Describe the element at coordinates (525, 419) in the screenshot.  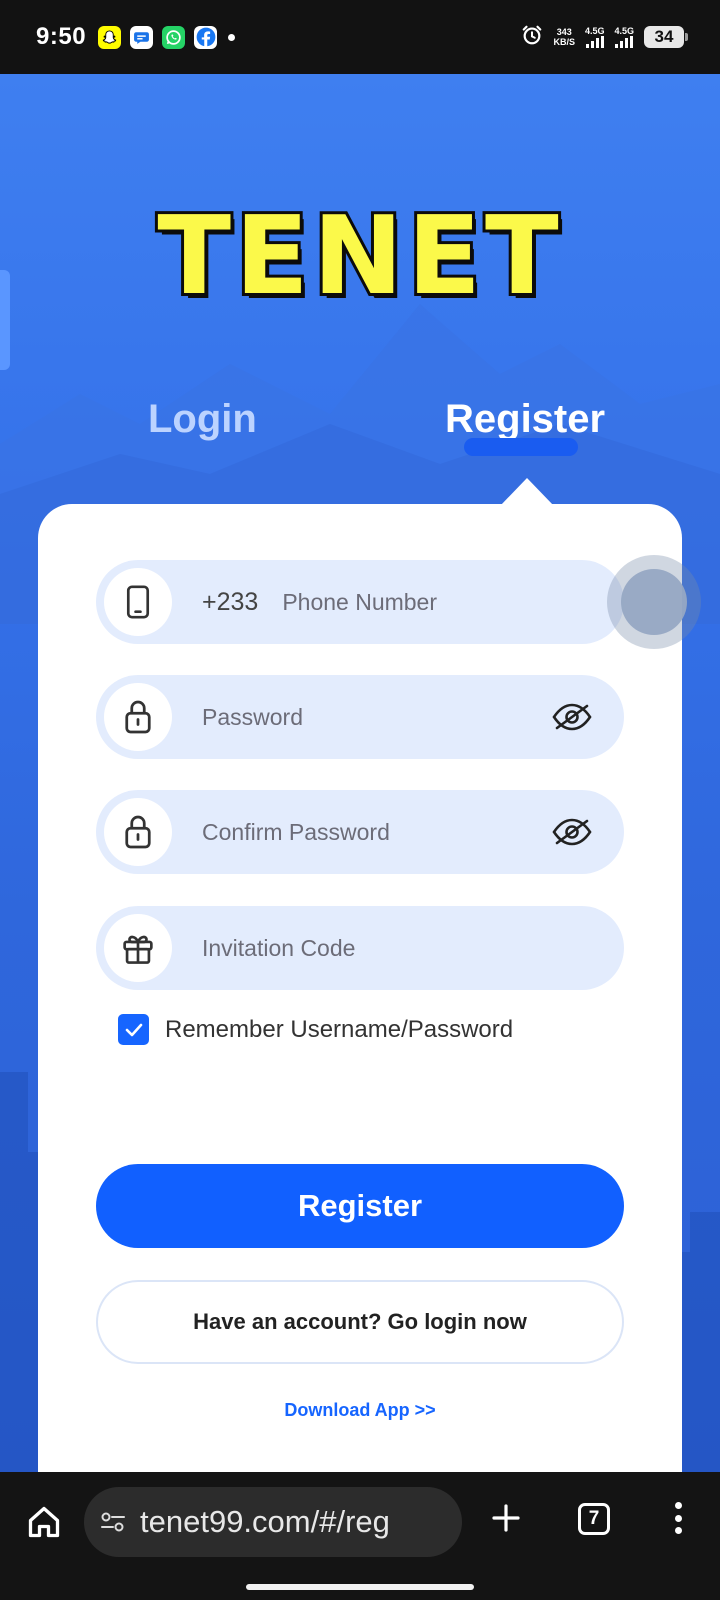
I see `tab-register: Register` at that location.